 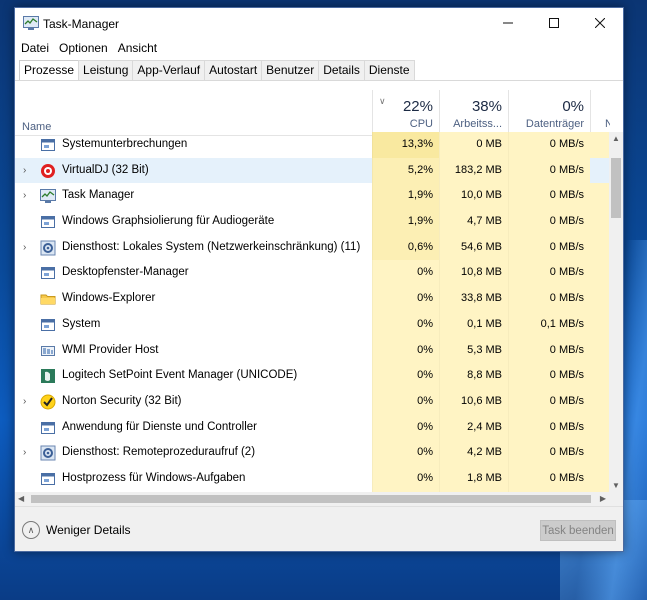 I want to click on process-name: Windows-Explorer, so click(x=109, y=298).